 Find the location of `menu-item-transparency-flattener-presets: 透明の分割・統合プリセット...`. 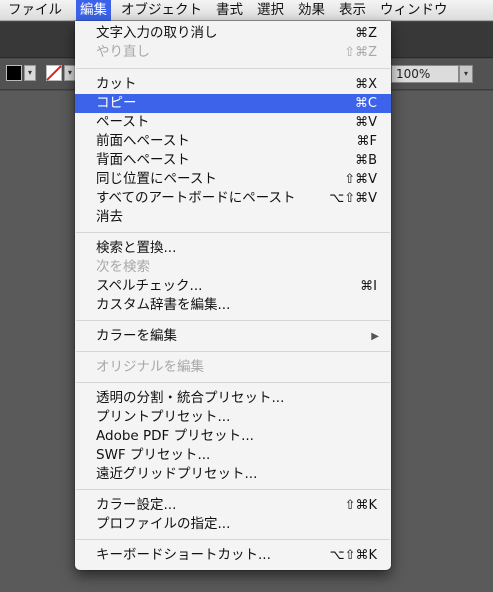

menu-item-transparency-flattener-presets: 透明の分割・統合プリセット... is located at coordinates (233, 398).